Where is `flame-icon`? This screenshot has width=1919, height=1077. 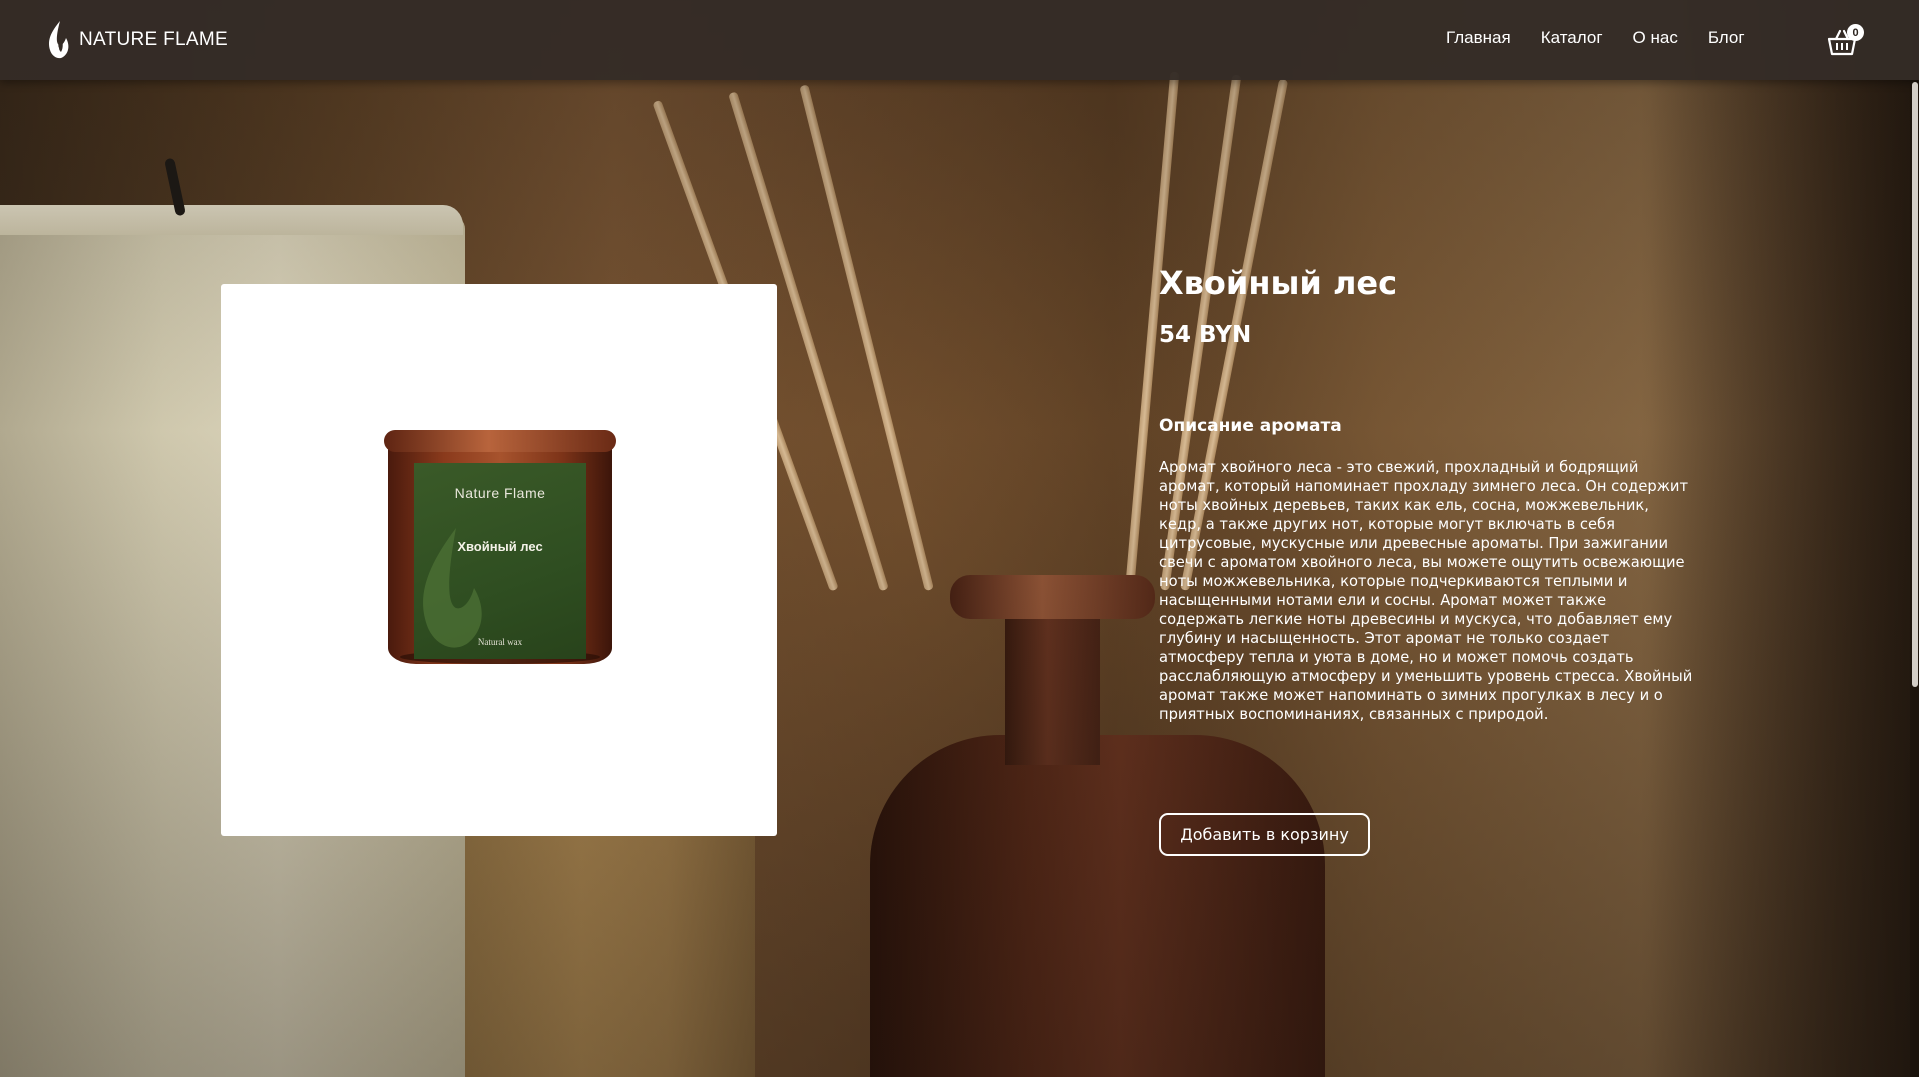
flame-icon is located at coordinates (59, 40).